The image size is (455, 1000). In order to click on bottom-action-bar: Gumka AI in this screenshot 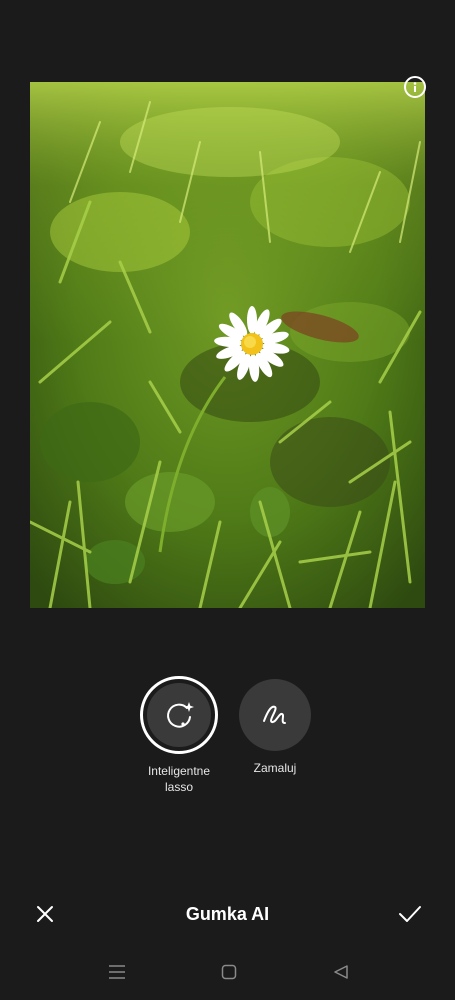, I will do `click(227, 914)`.